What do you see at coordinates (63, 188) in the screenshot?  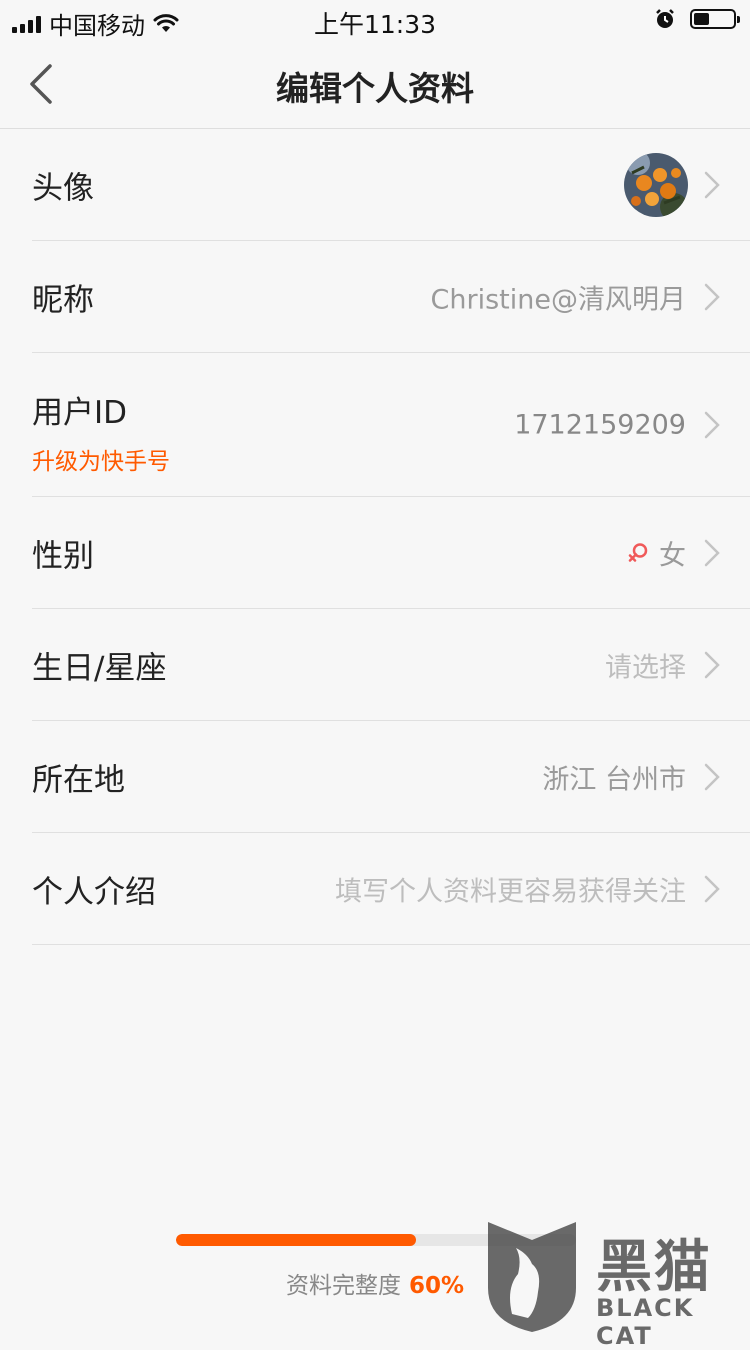 I see `avatar-label: 头像` at bounding box center [63, 188].